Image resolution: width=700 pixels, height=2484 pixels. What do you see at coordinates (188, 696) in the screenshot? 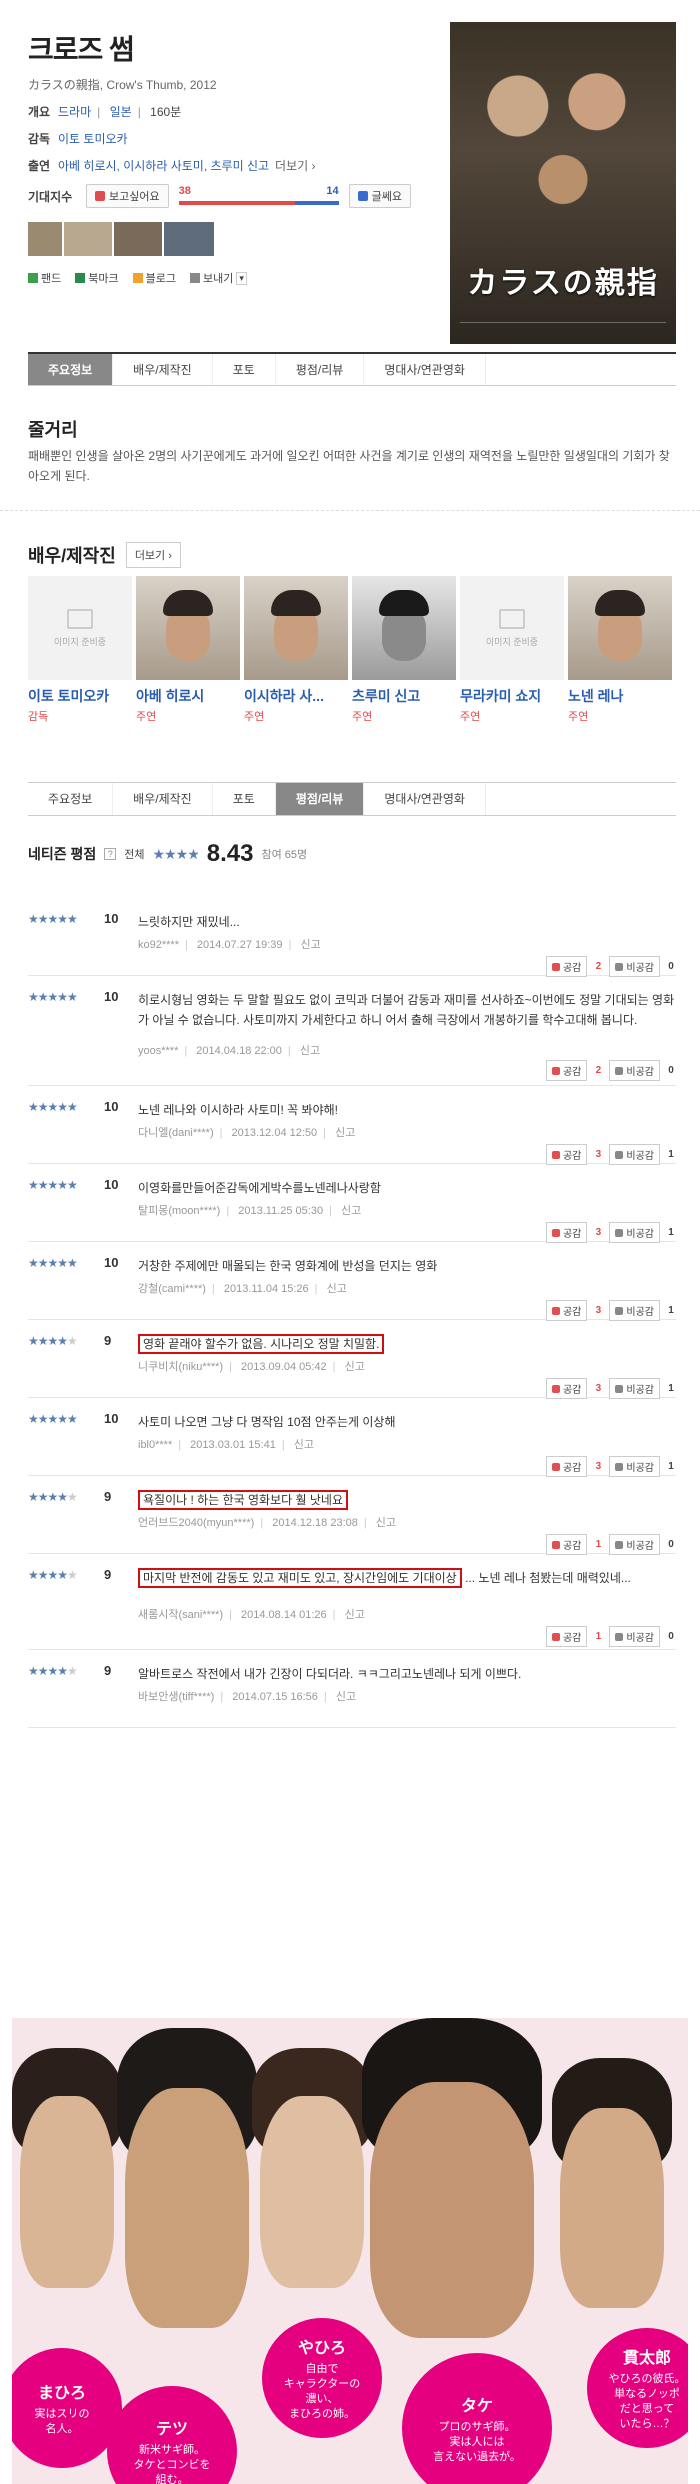
I see `cast-name: 아베 히로시` at bounding box center [188, 696].